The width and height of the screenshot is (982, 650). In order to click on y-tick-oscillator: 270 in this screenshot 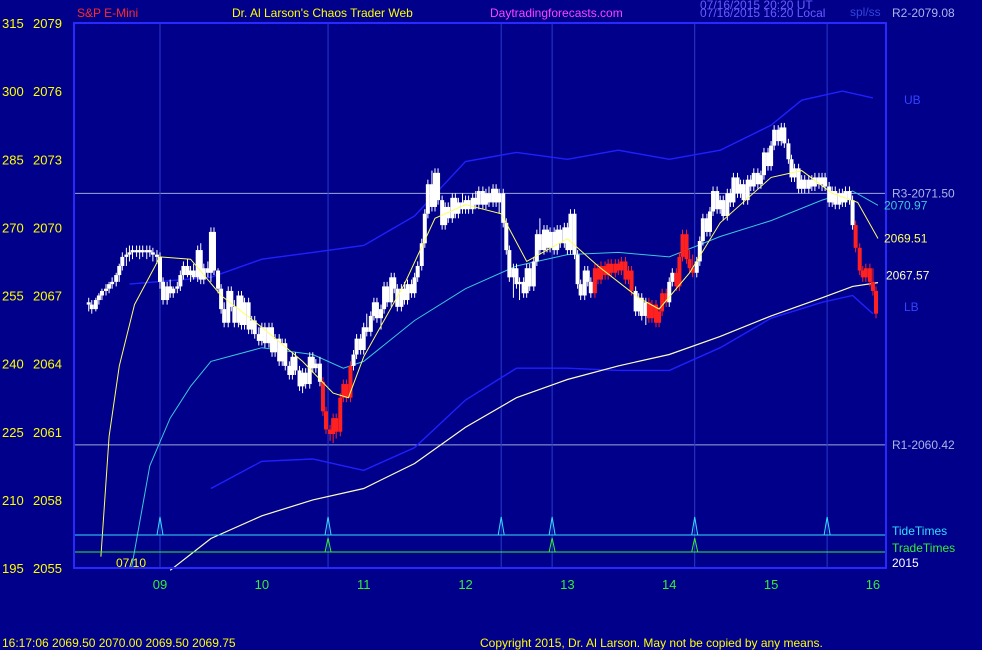, I will do `click(13, 227)`.